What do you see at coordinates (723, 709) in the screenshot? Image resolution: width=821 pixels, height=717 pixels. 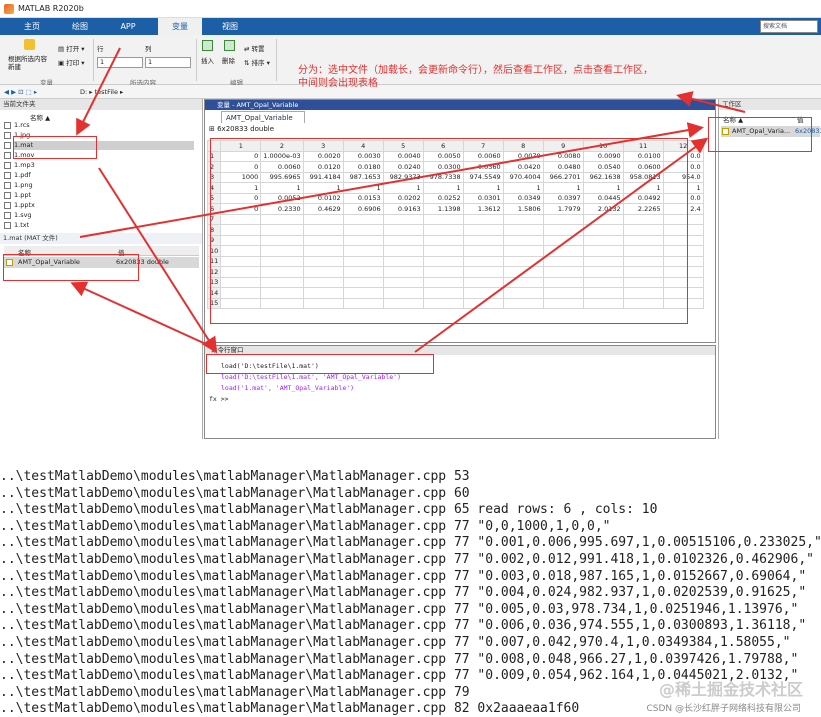 I see `watermark-csdn: CSDN @长沙红胖子网络科技有限公司` at bounding box center [723, 709].